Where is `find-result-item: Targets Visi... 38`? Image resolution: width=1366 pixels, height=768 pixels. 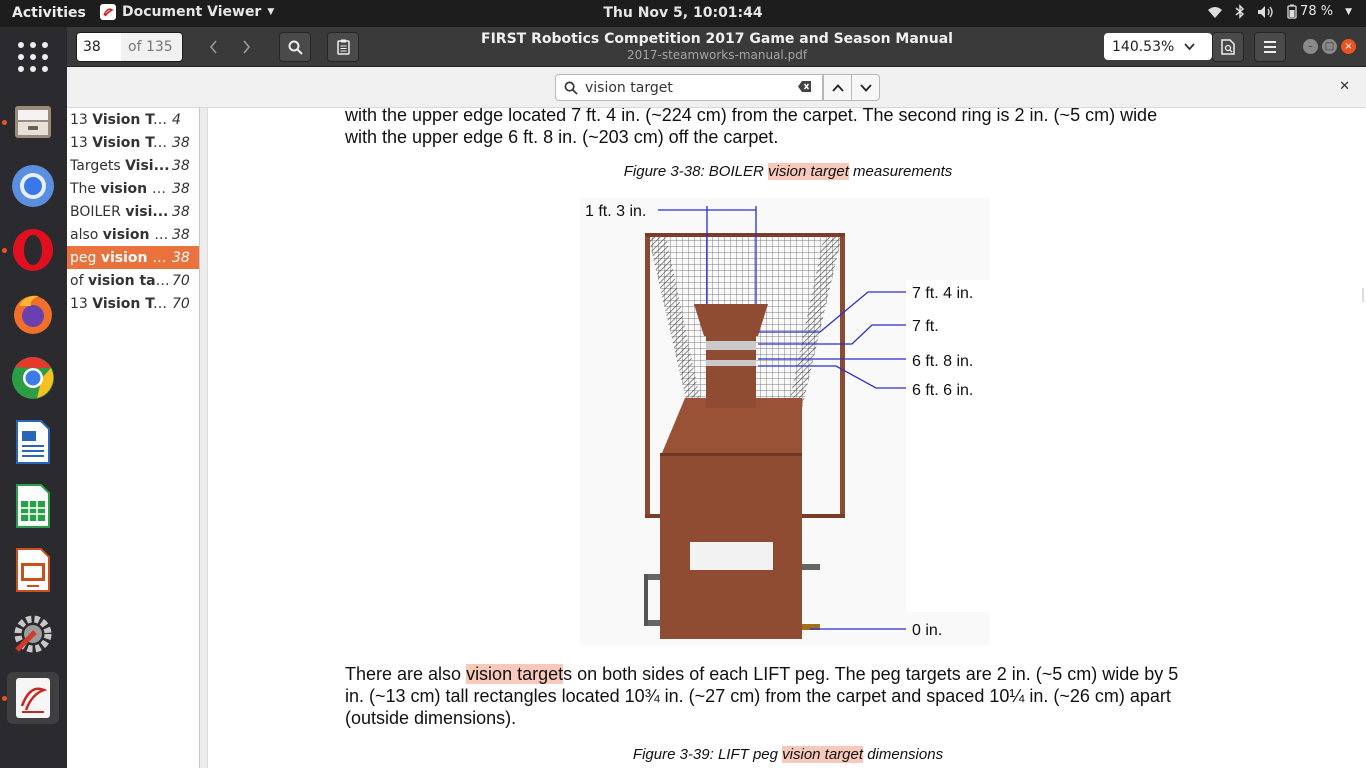
find-result-item: Targets Visi... 38 is located at coordinates (133, 165).